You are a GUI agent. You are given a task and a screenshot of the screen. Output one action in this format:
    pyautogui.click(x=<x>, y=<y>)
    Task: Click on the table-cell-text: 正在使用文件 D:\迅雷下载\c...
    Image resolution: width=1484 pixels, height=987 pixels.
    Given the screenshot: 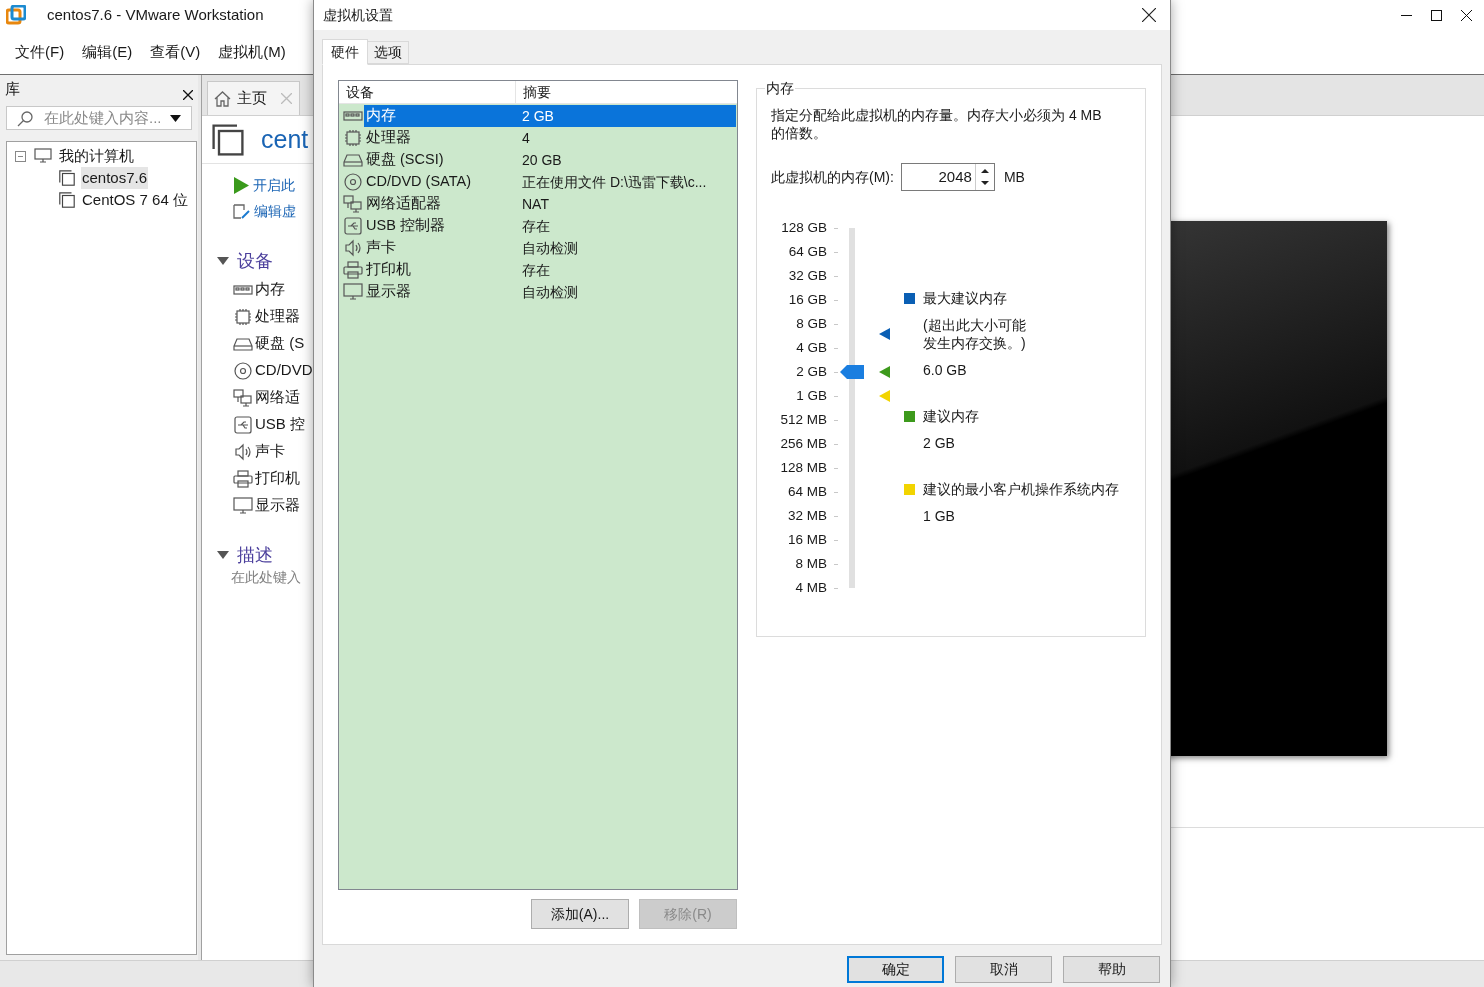 What is the action you would take?
    pyautogui.click(x=614, y=182)
    